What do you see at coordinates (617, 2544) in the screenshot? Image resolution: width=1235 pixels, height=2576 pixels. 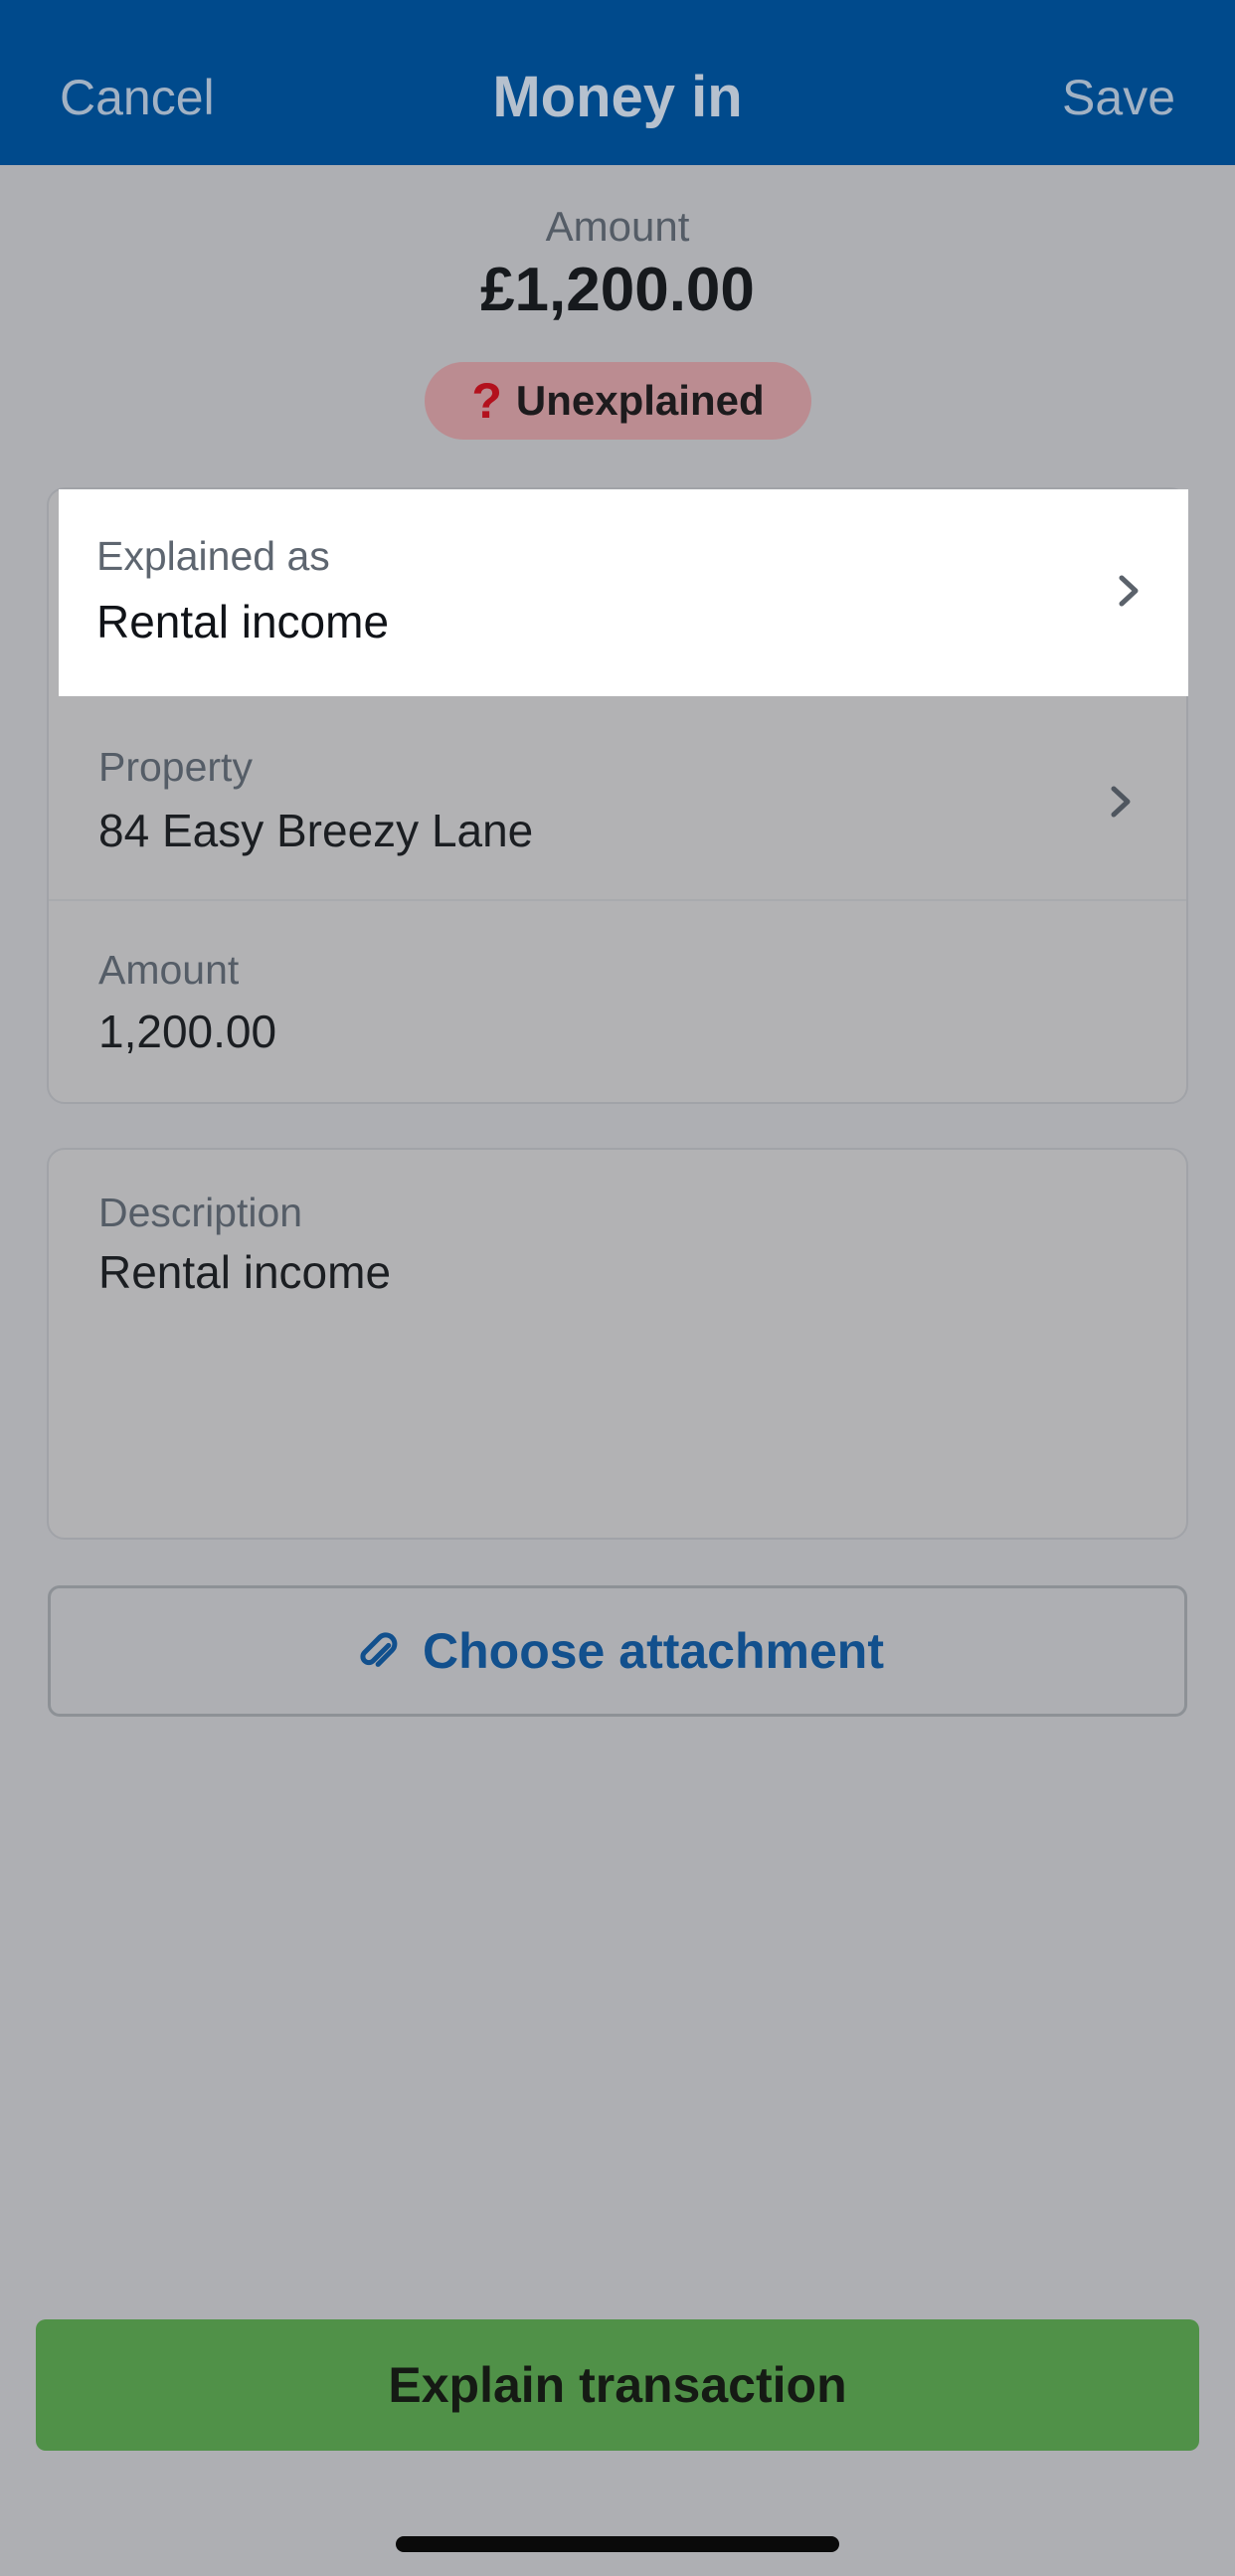 I see `home-indicator` at bounding box center [617, 2544].